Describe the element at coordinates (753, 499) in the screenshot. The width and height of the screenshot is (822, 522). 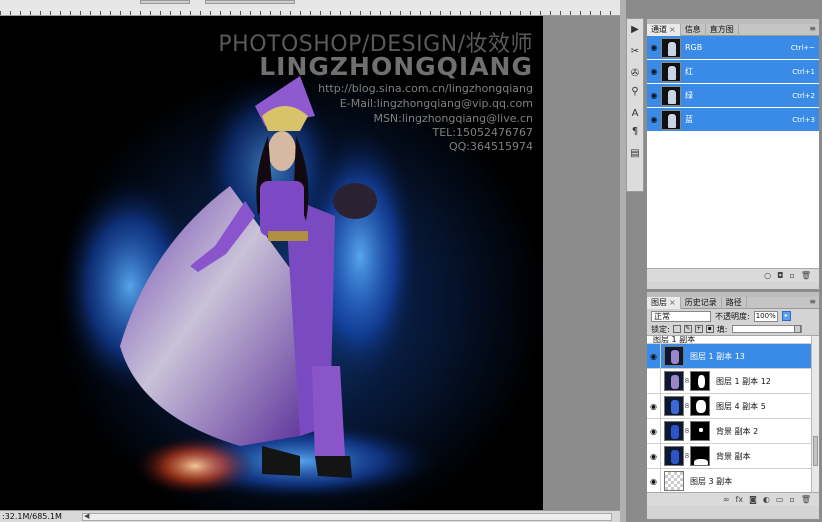
I see `add-mask-icon: ◙` at that location.